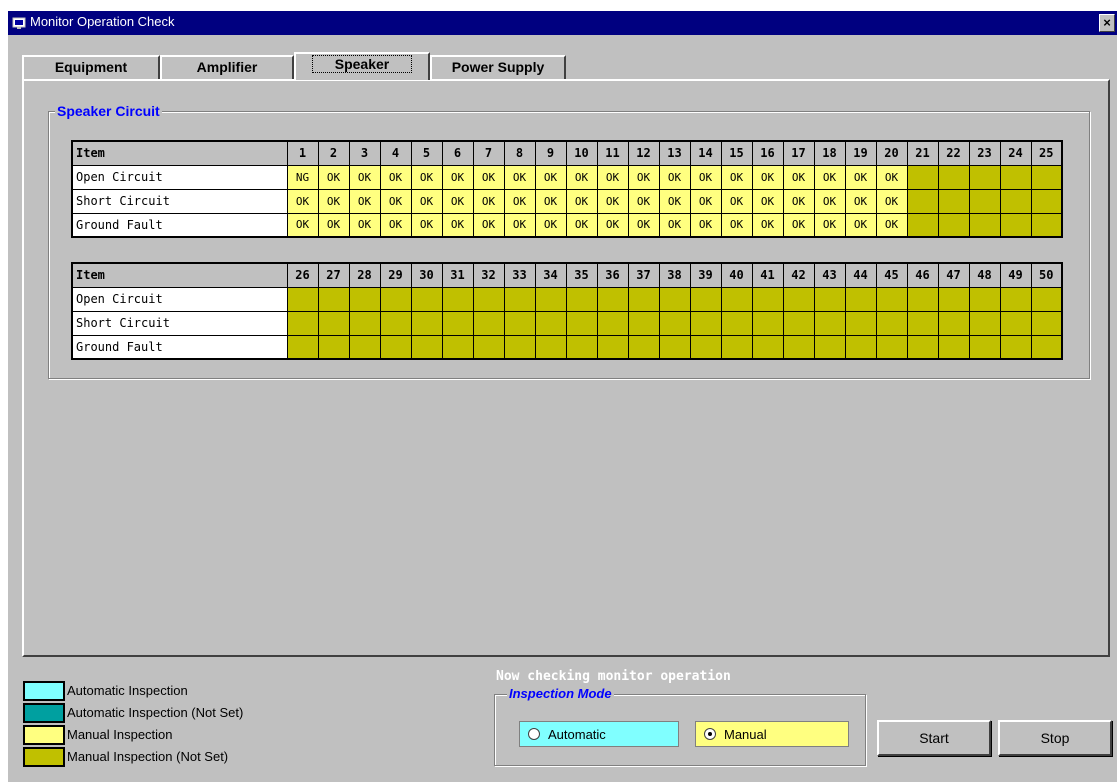 The image size is (1117, 782). Describe the element at coordinates (772, 734) in the screenshot. I see `manual-radio: Manual` at that location.